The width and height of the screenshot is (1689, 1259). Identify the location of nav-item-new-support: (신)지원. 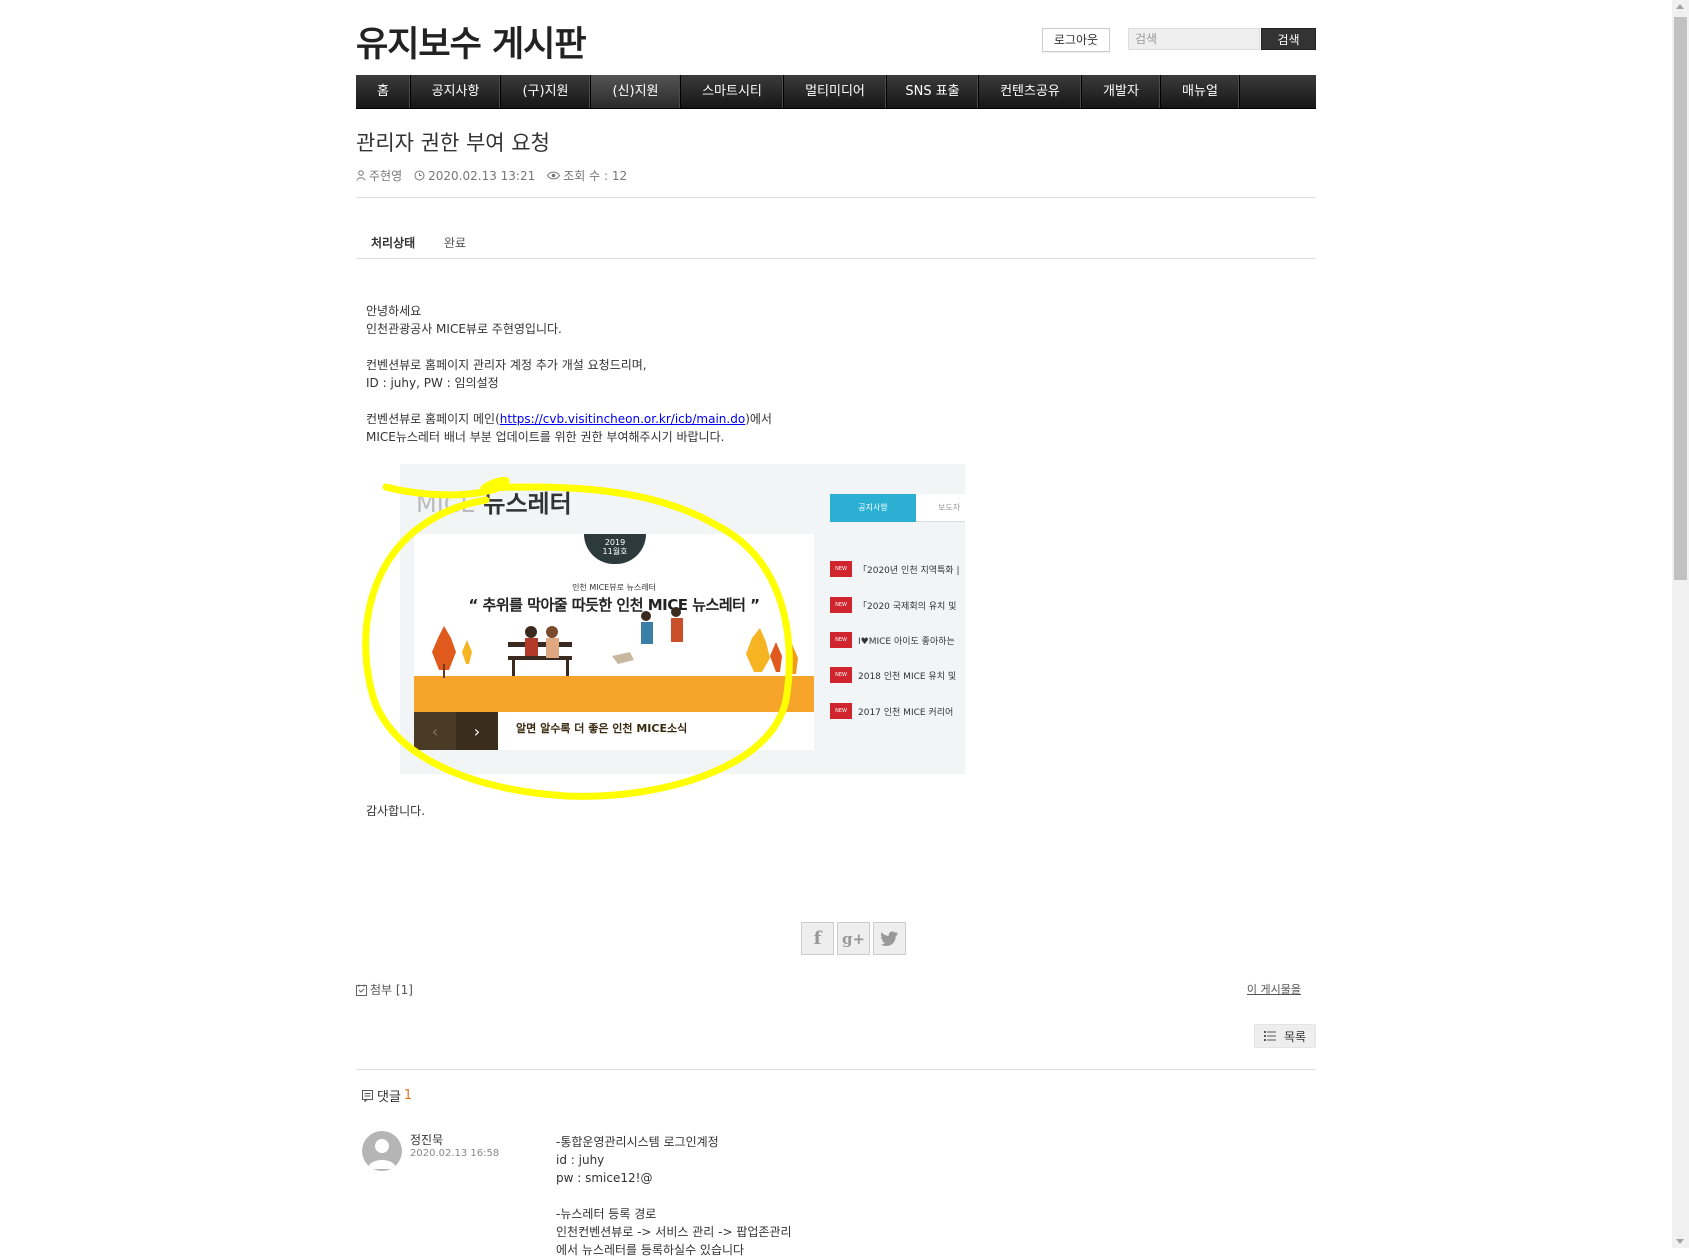
(636, 91).